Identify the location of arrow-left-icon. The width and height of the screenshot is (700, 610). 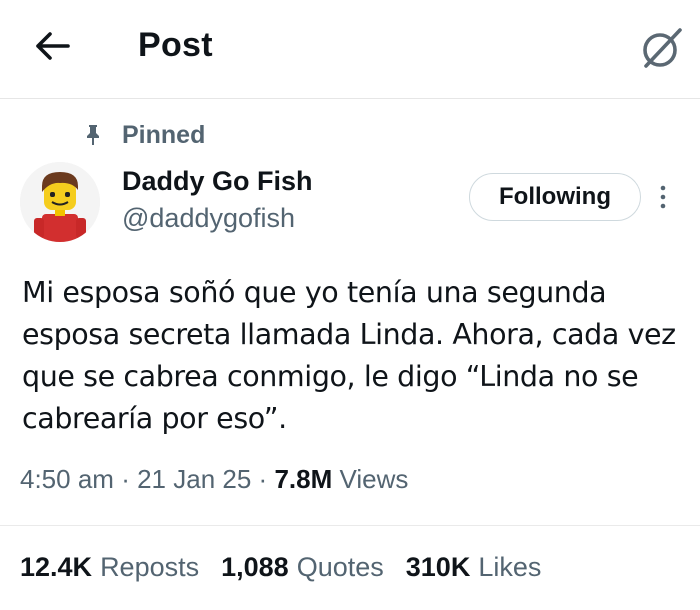
(52, 46).